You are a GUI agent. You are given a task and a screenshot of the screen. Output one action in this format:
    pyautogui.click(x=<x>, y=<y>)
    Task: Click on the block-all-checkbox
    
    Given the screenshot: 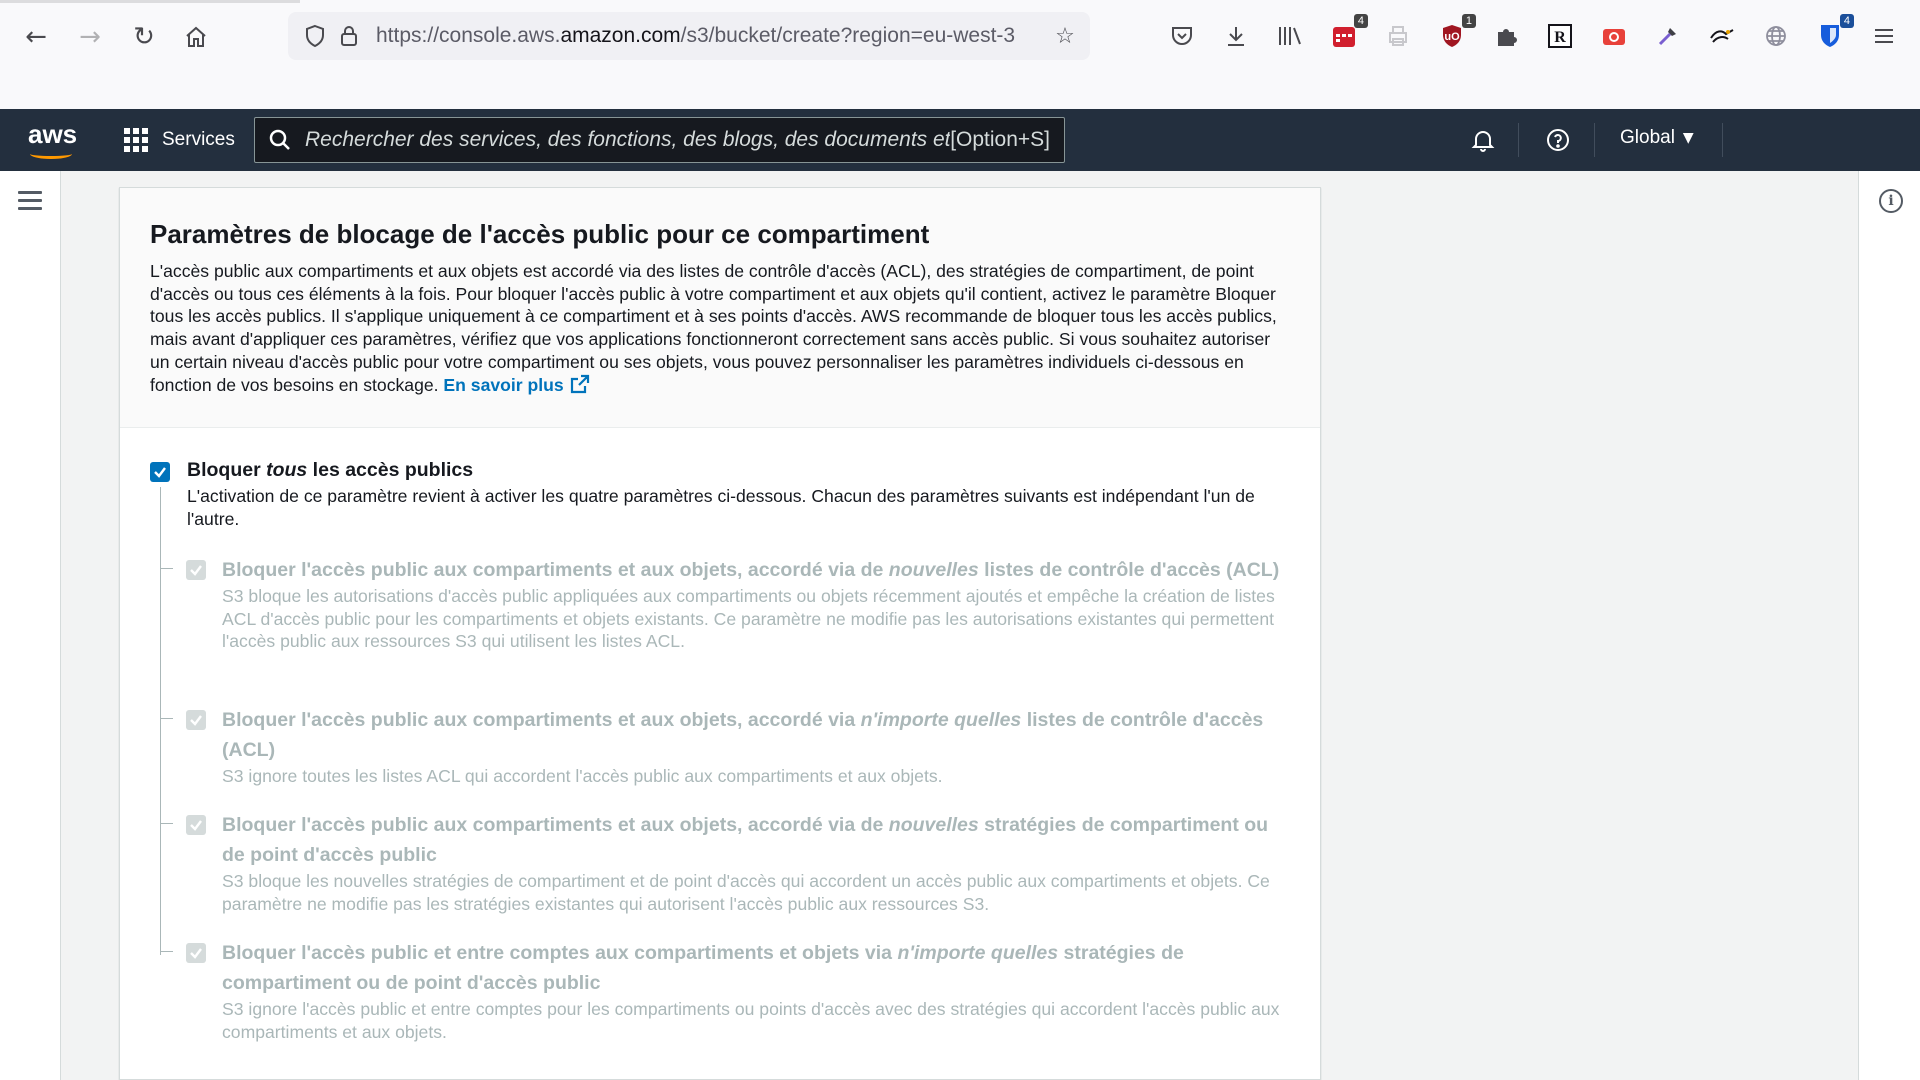 What is the action you would take?
    pyautogui.click(x=160, y=472)
    